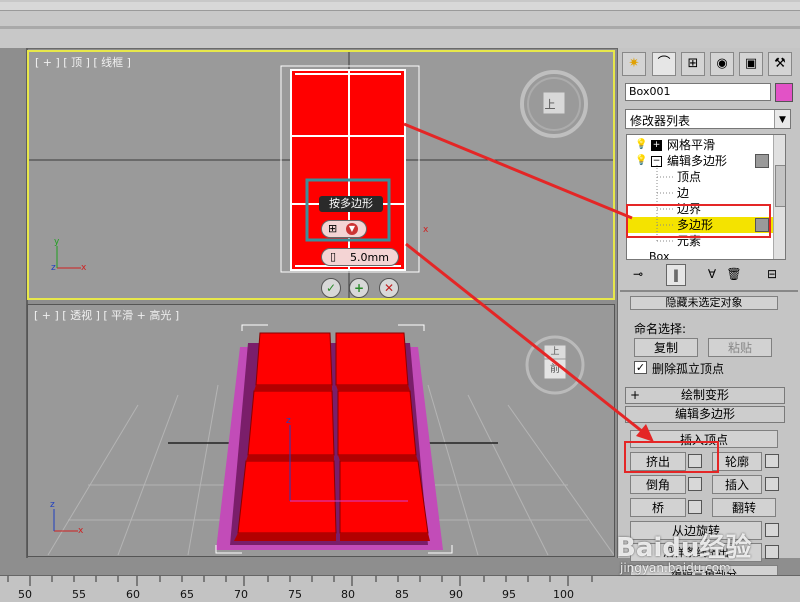 The image size is (800, 602). Describe the element at coordinates (369, 257) in the screenshot. I see `extrude-amount-value: 5.0mm` at that location.